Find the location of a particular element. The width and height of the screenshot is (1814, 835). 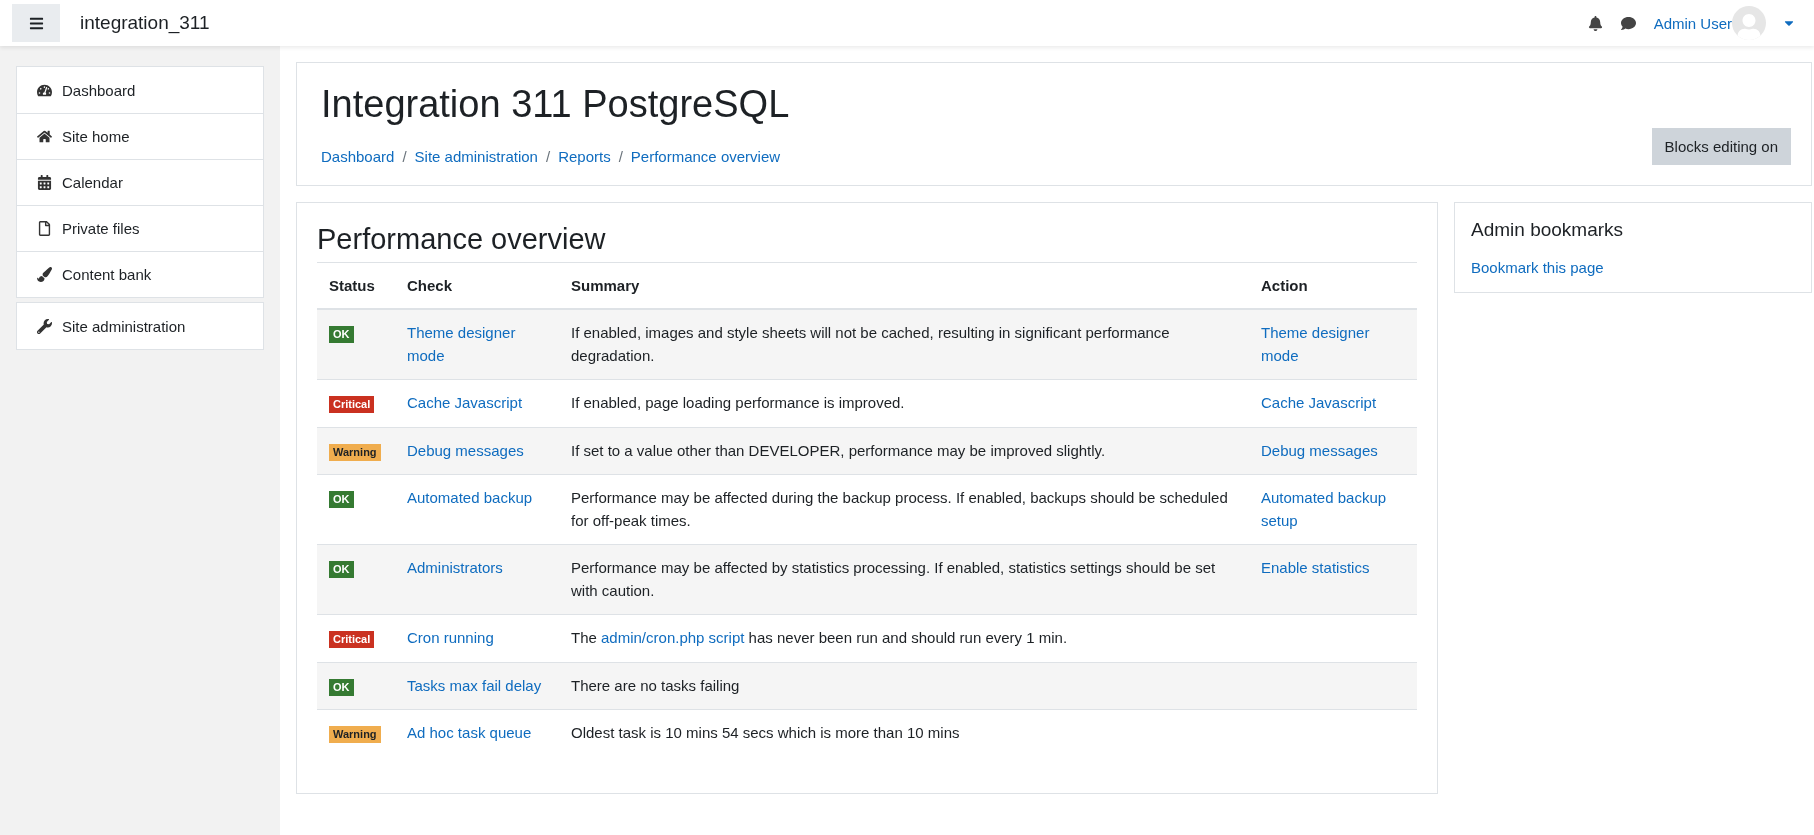

breadcrumb-link: Dashboard is located at coordinates (358, 156).